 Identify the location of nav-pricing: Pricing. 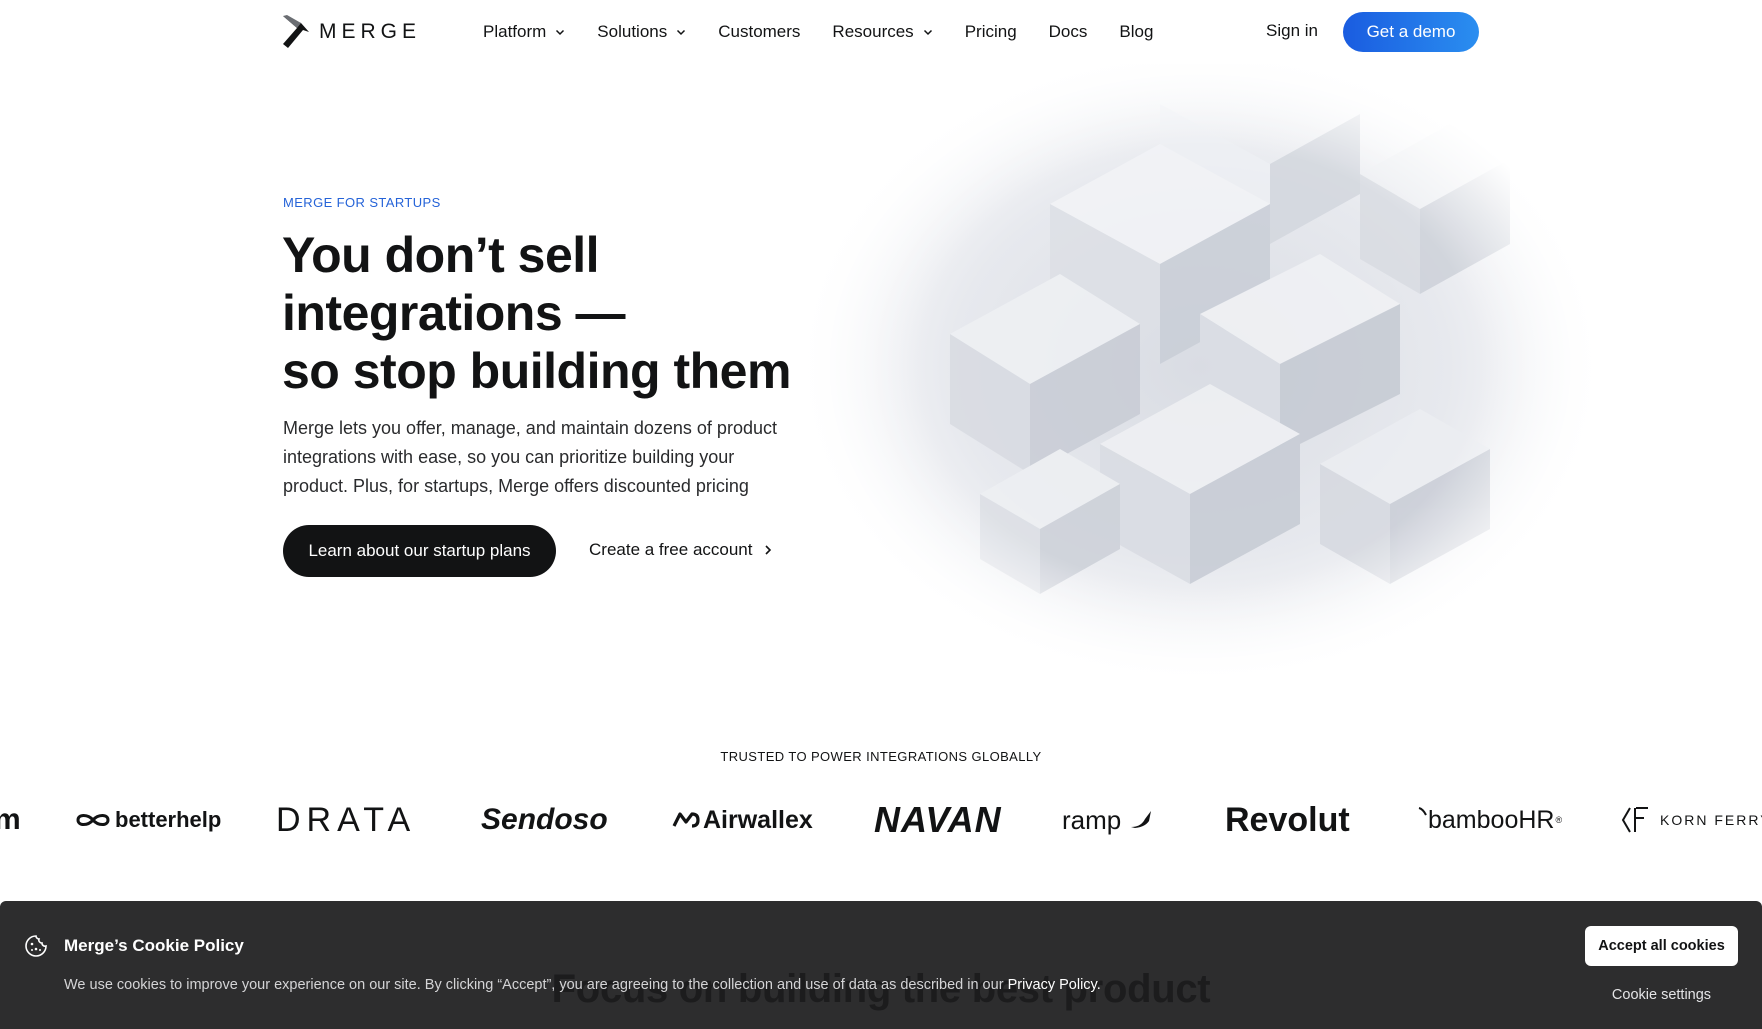
(991, 32).